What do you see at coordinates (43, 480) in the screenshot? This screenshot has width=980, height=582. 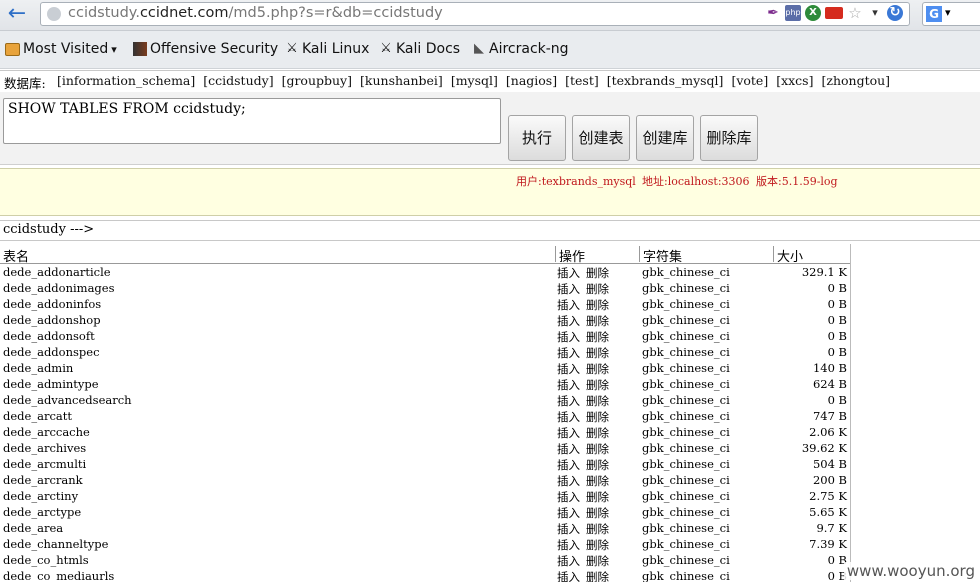 I see `table-name-link: dede_arcrank` at bounding box center [43, 480].